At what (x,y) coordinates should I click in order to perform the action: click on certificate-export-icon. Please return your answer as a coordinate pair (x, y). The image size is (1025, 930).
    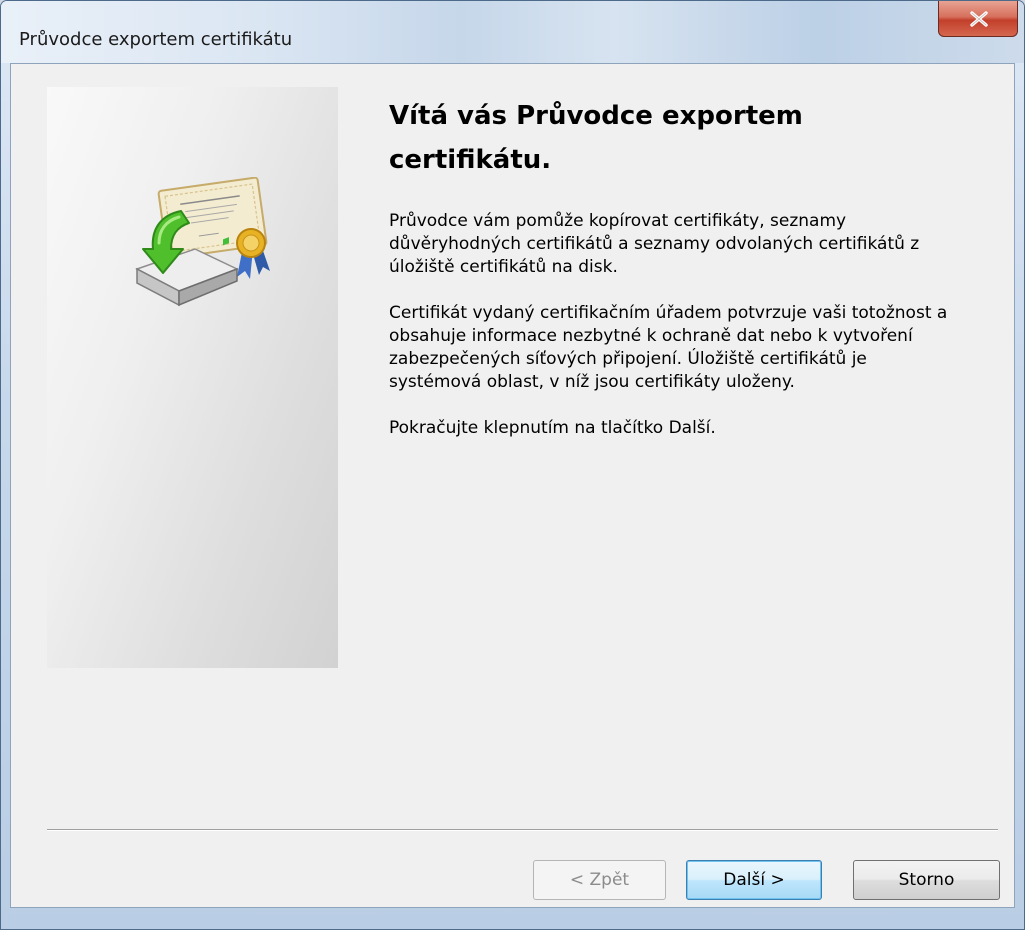
    Looking at the image, I should click on (202, 242).